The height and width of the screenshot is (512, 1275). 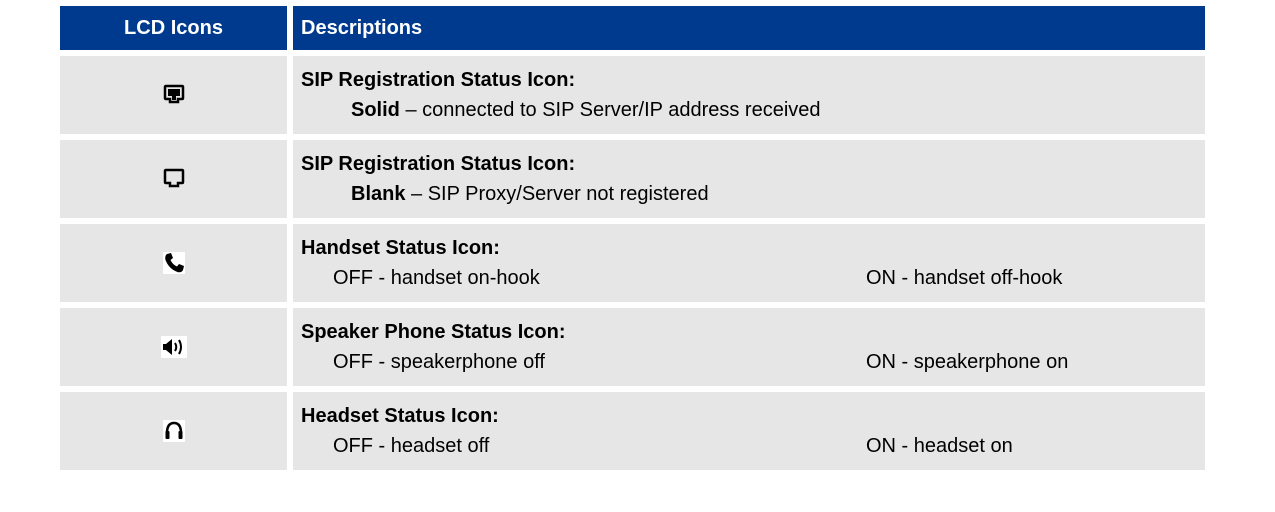 What do you see at coordinates (939, 446) in the screenshot?
I see `on-text: ON - headset on` at bounding box center [939, 446].